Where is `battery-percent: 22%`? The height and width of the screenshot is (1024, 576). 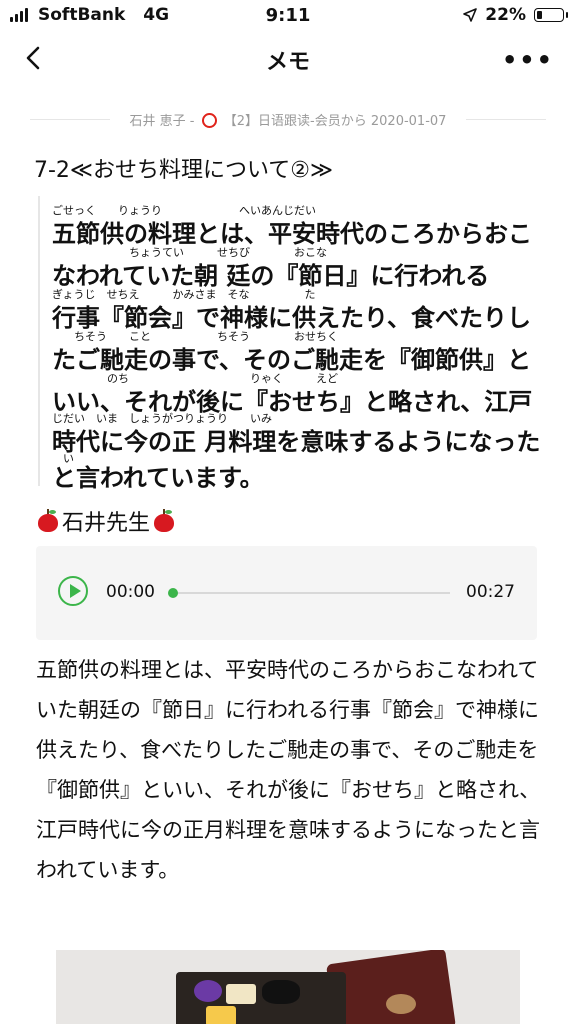 battery-percent: 22% is located at coordinates (505, 15).